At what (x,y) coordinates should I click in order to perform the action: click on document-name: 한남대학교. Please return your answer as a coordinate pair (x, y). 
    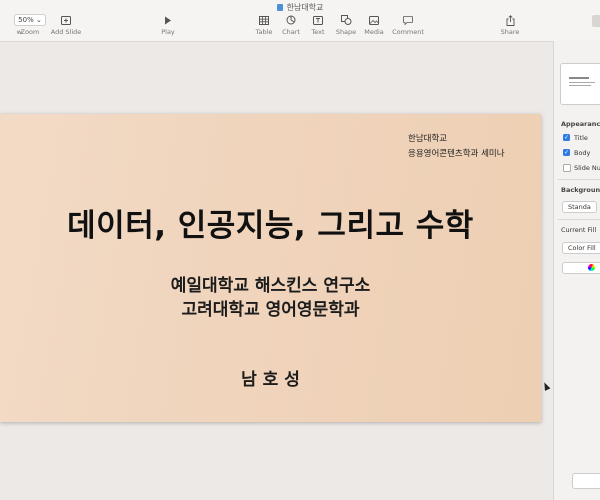
    Looking at the image, I should click on (305, 7).